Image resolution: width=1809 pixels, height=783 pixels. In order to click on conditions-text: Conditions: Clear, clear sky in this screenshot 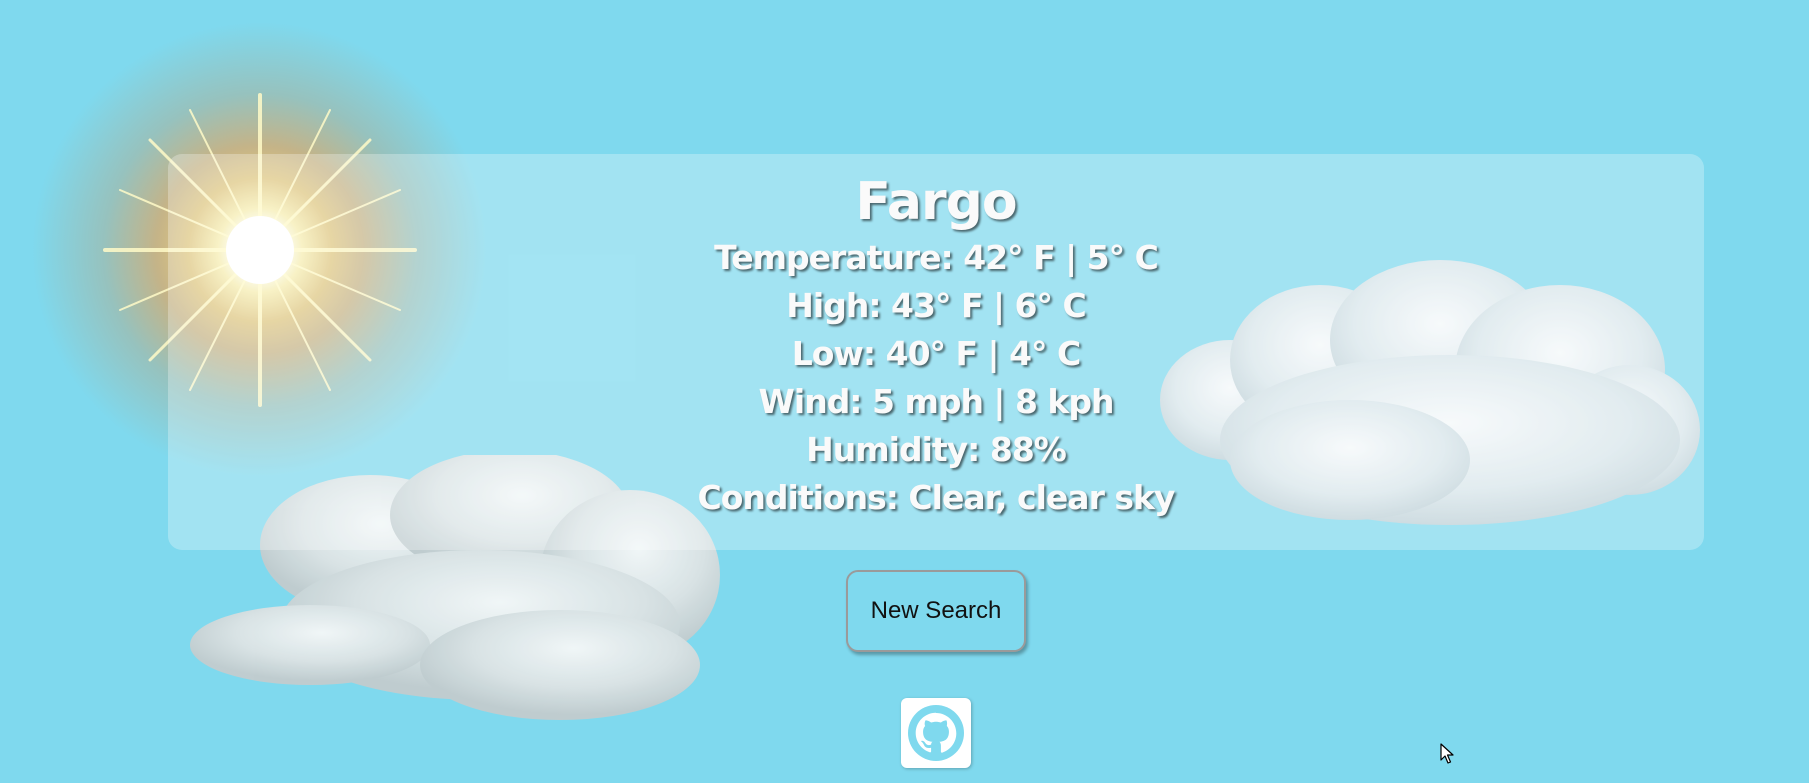, I will do `click(936, 497)`.